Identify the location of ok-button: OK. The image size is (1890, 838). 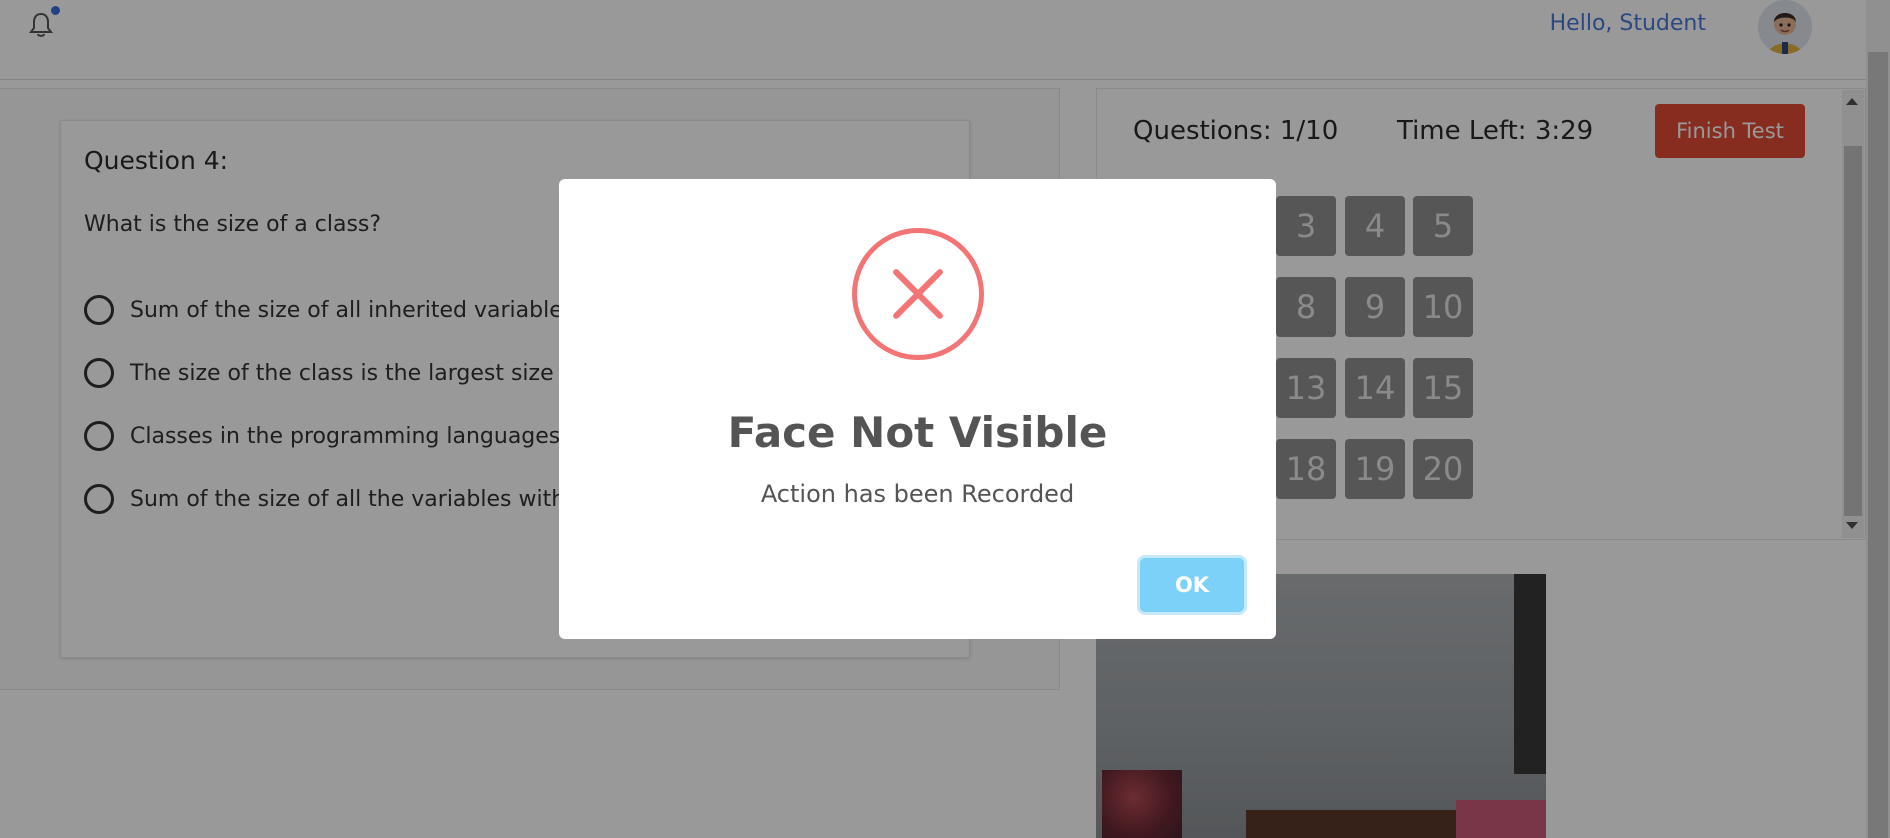
(1192, 585).